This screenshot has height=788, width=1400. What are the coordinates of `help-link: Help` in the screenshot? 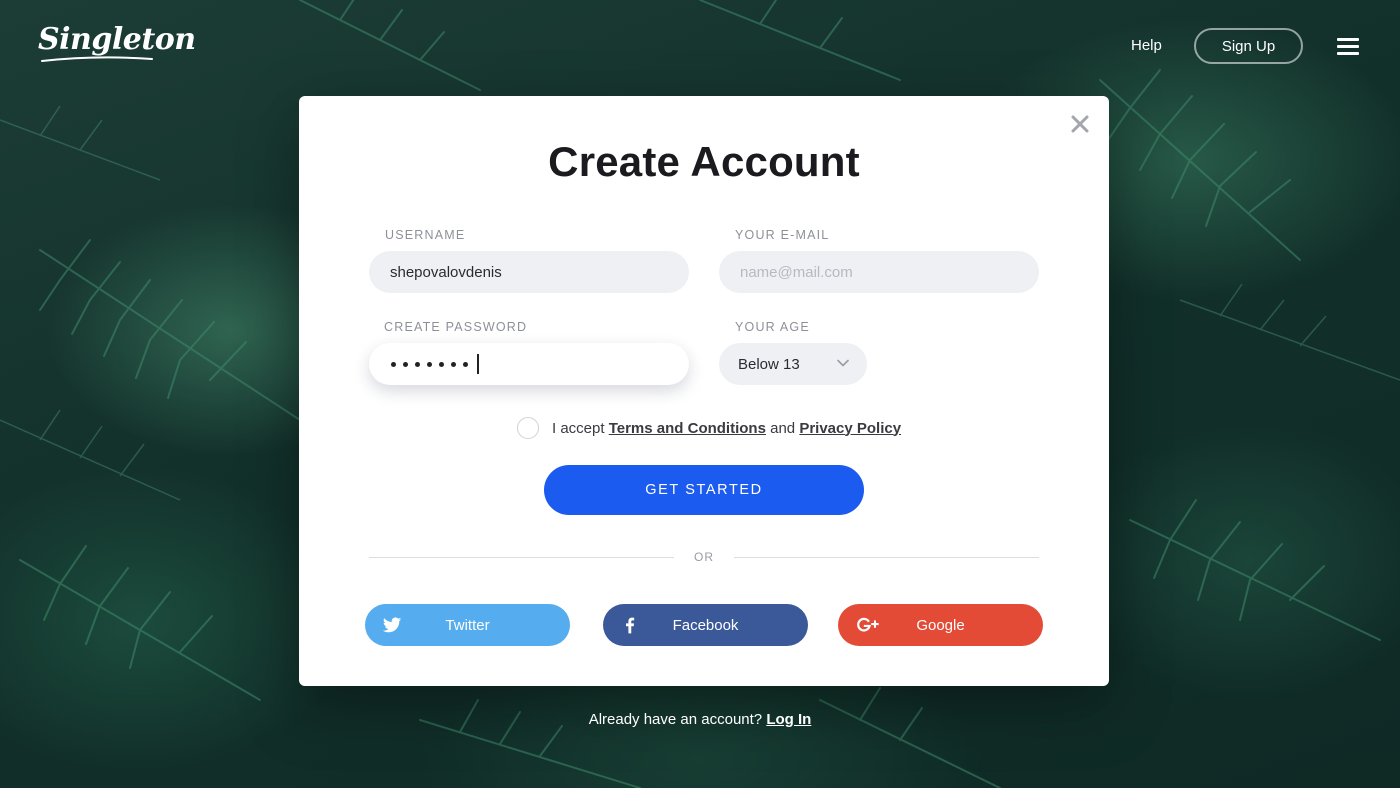 It's located at (1146, 45).